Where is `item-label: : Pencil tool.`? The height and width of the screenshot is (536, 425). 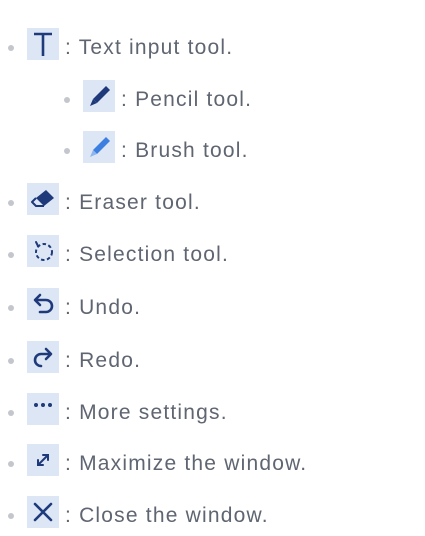 item-label: : Pencil tool. is located at coordinates (187, 99).